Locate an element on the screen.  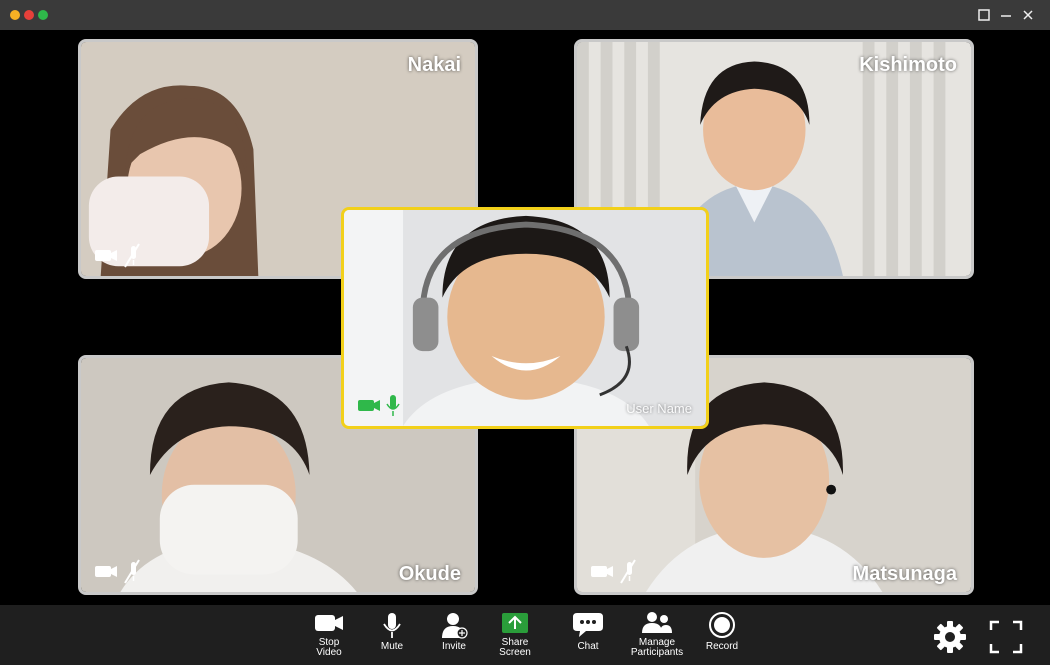
fullscreen-icon is located at coordinates (1006, 637).